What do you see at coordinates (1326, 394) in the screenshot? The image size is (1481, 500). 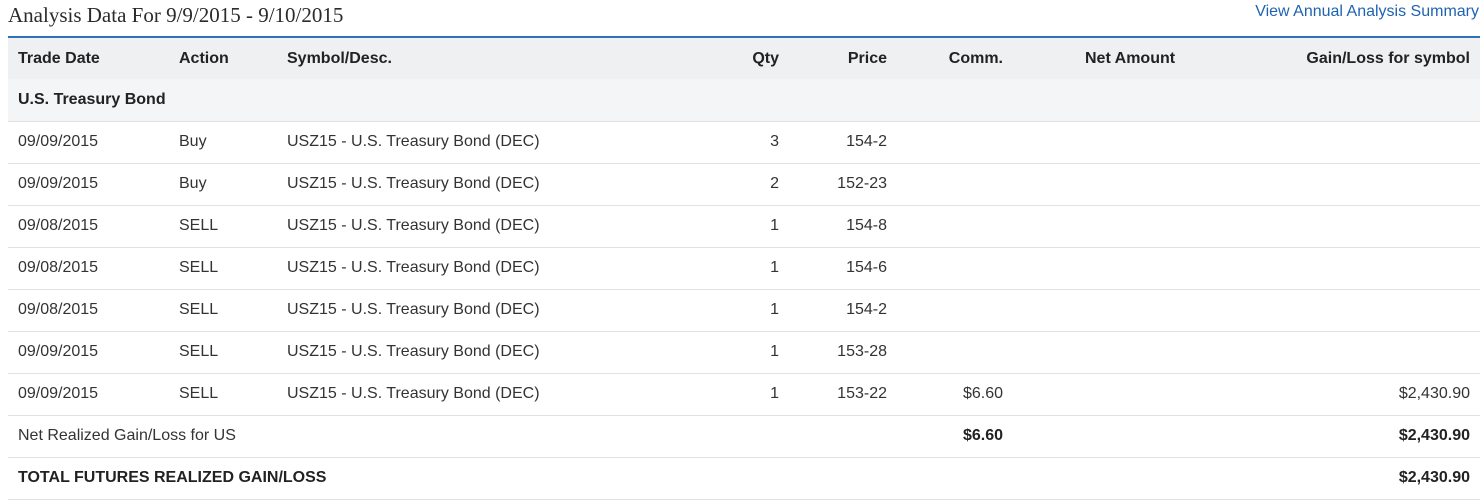 I see `cell-gain-loss: $2,430.90` at bounding box center [1326, 394].